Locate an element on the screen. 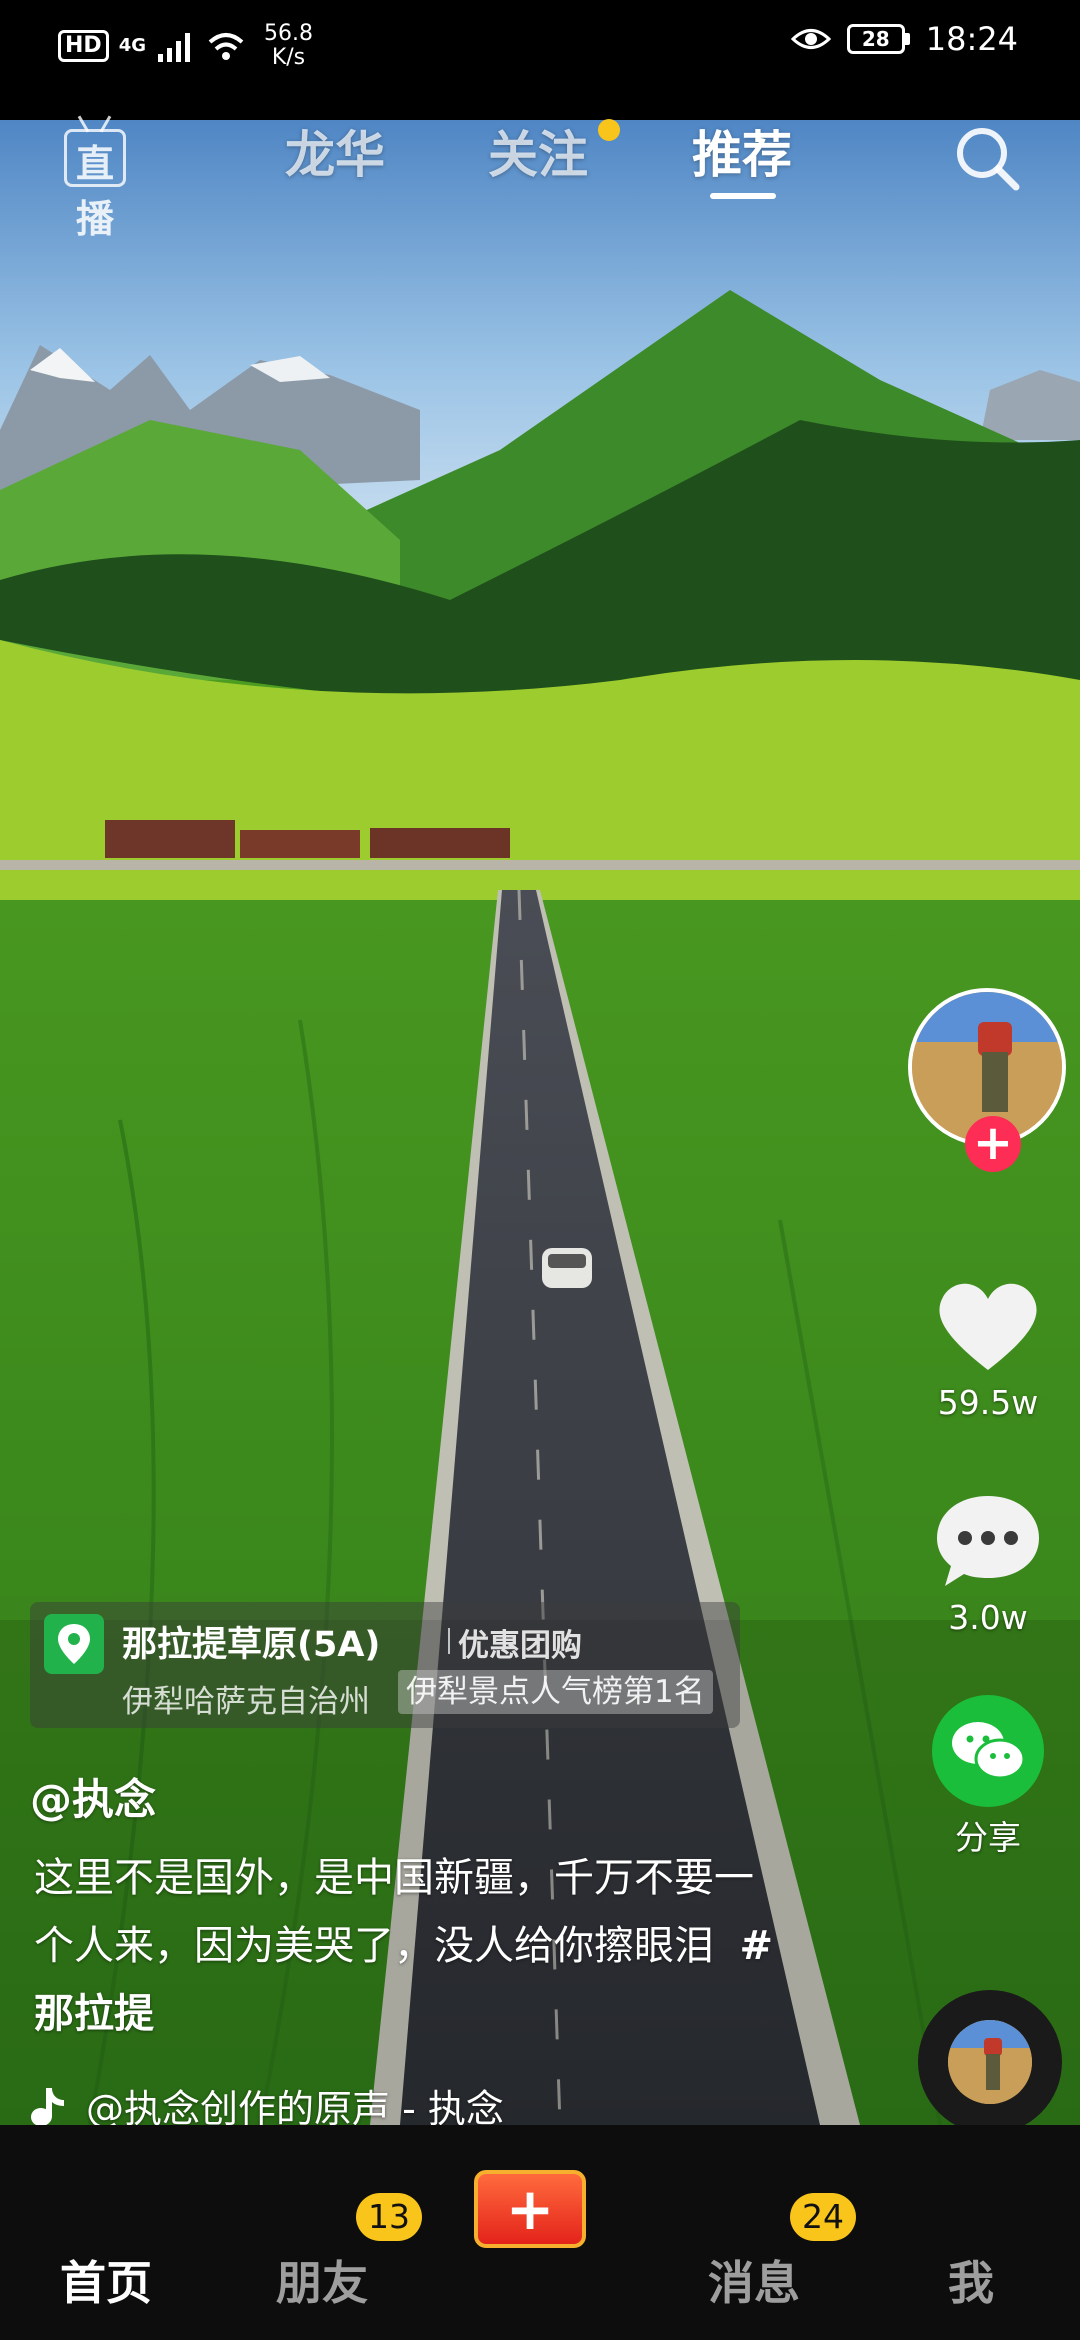 This screenshot has height=2340, width=1080. author-avatar-group: + is located at coordinates (988, 1080).